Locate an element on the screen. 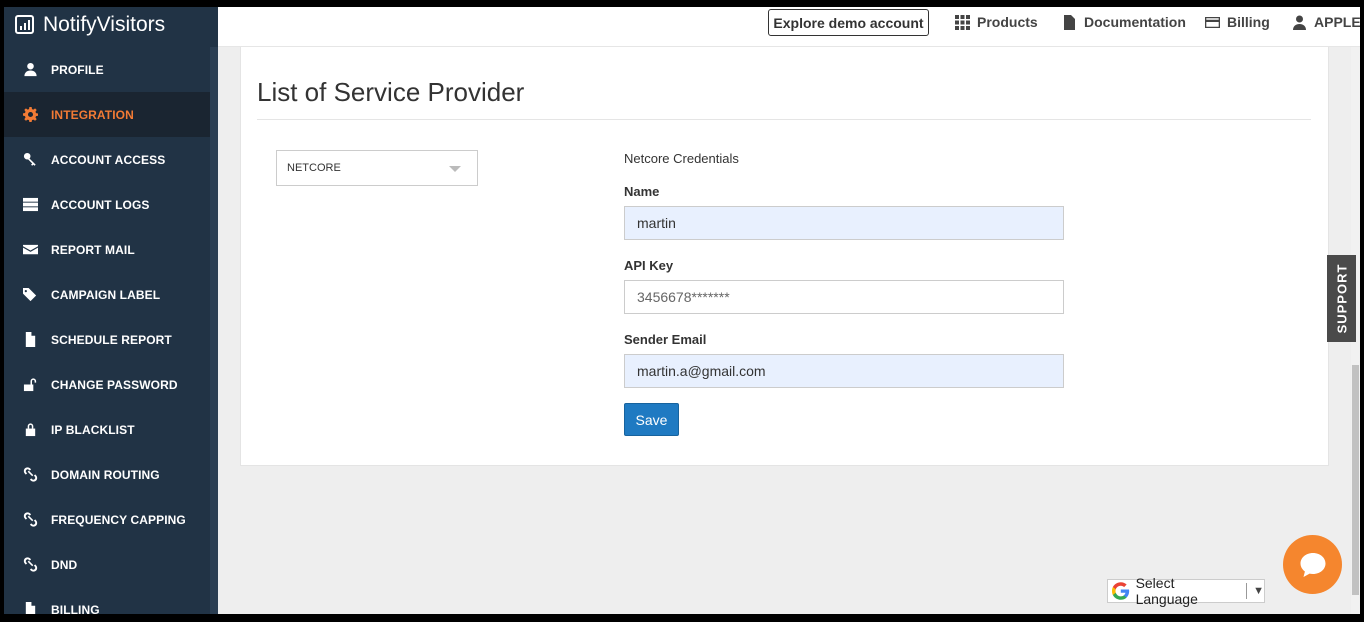 This screenshot has height=622, width=1364. key-icon is located at coordinates (30, 160).